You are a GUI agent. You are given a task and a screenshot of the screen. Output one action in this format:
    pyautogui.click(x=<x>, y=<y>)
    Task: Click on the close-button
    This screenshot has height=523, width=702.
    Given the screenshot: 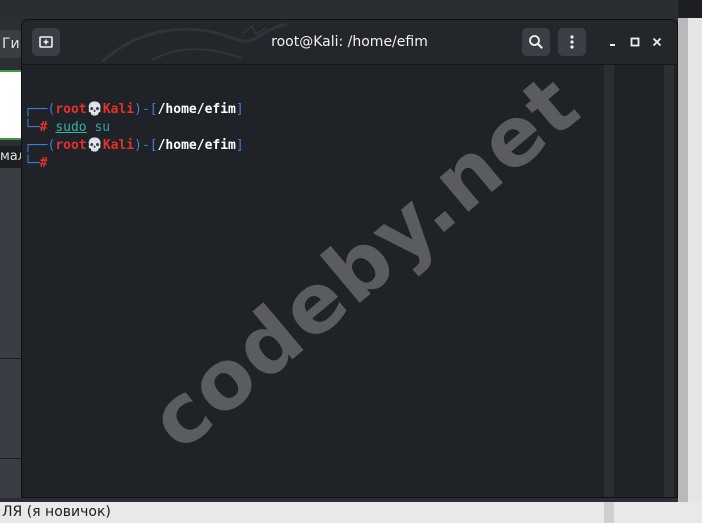 What is the action you would take?
    pyautogui.click(x=657, y=42)
    